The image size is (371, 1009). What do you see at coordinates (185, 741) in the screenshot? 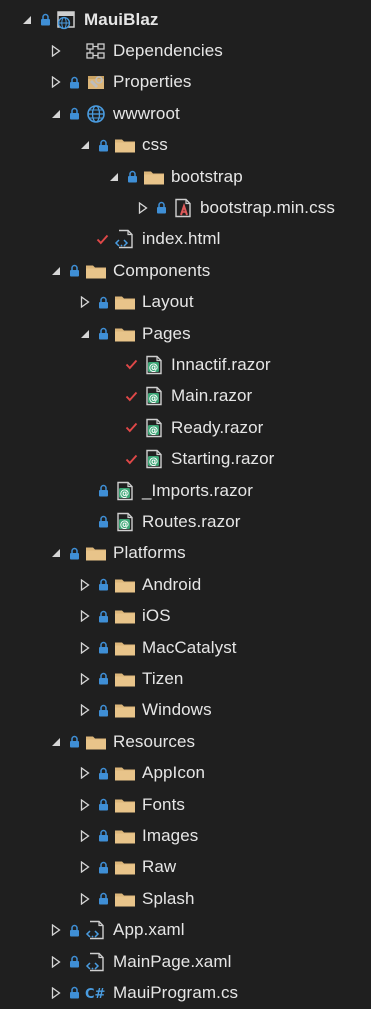
I see `tree-item: Resources` at bounding box center [185, 741].